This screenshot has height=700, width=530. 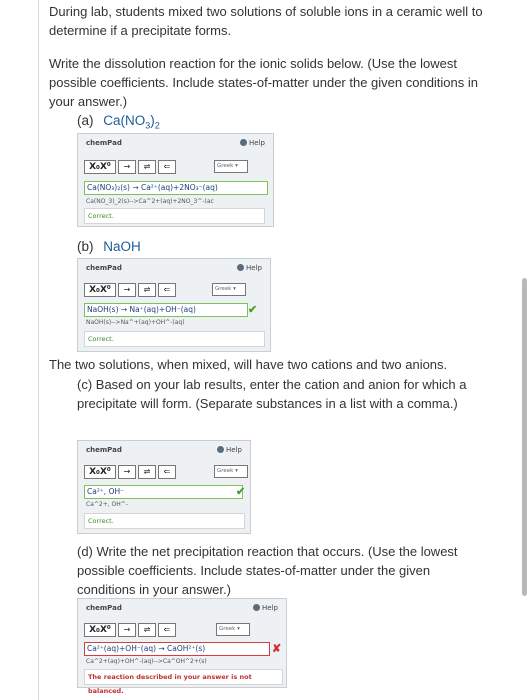 What do you see at coordinates (88, 101) in the screenshot?
I see `instruction-line: your answer.)` at bounding box center [88, 101].